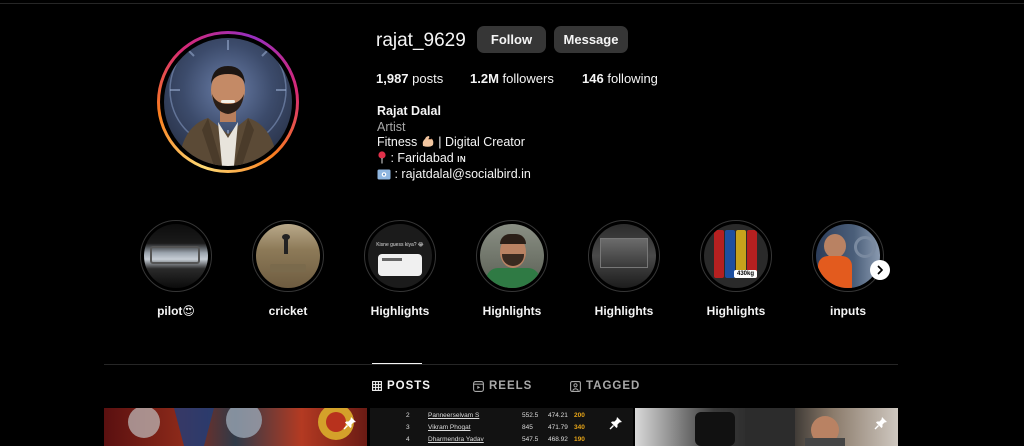 This screenshot has height=446, width=1024. Describe the element at coordinates (384, 174) in the screenshot. I see `email-envelope-icon` at that location.